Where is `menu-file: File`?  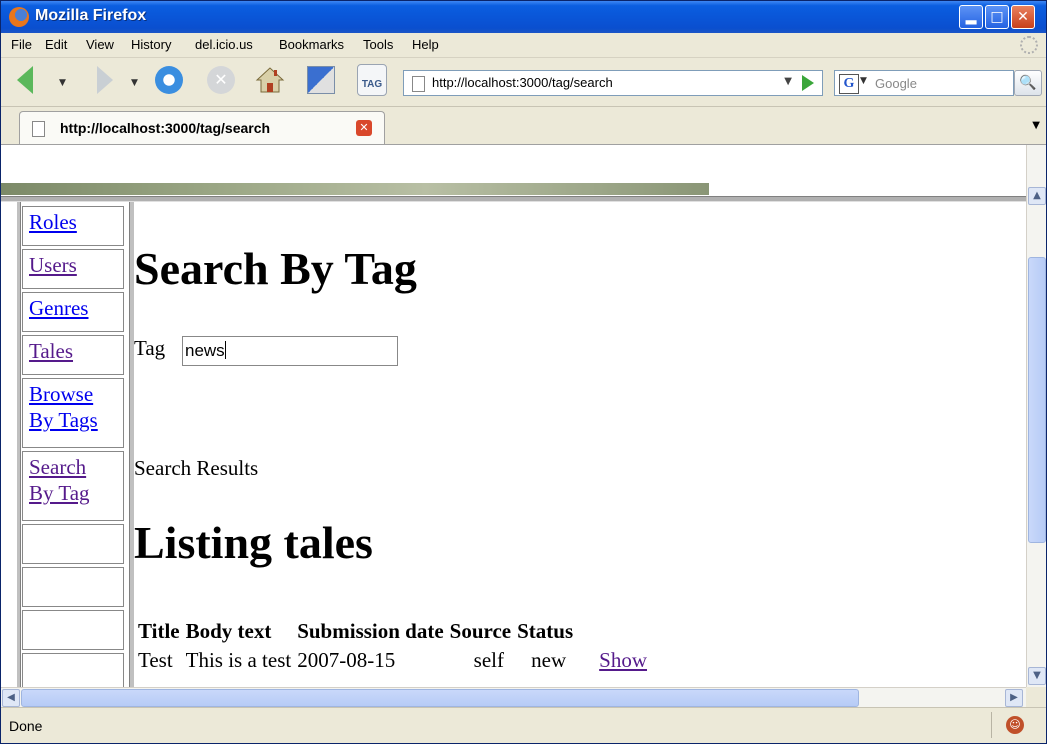
menu-file: File is located at coordinates (21, 44).